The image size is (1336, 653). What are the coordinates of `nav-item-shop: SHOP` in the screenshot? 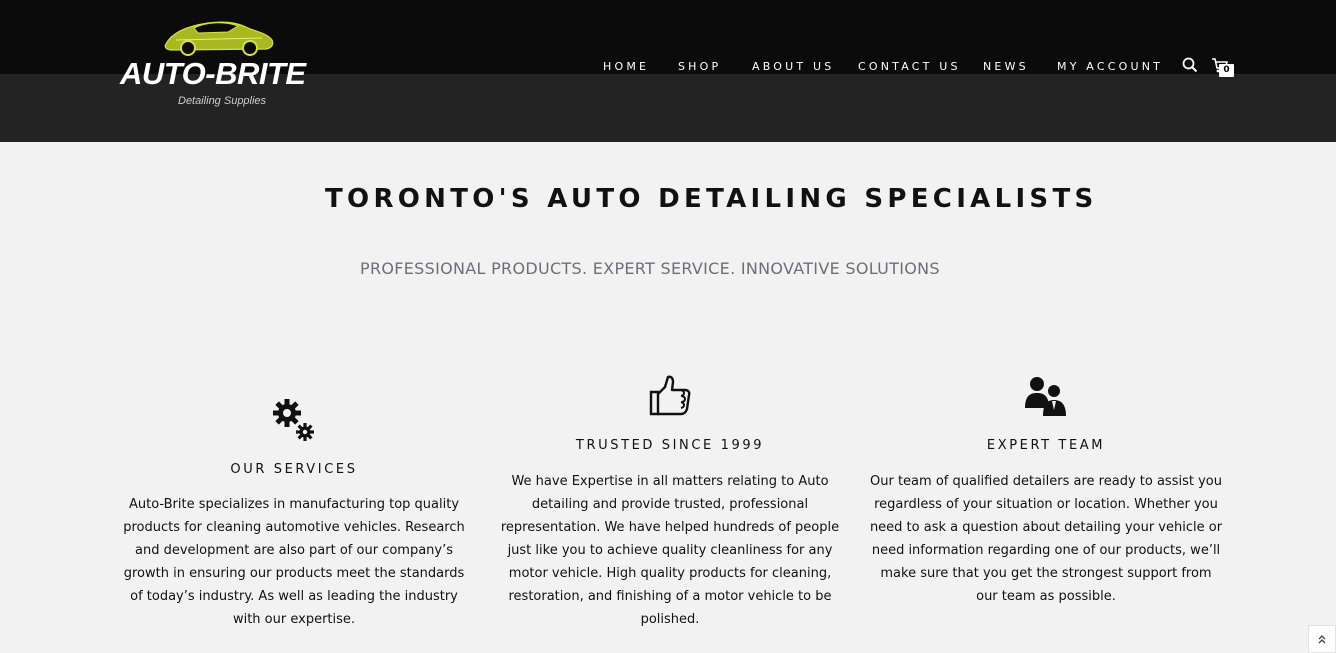 It's located at (699, 66).